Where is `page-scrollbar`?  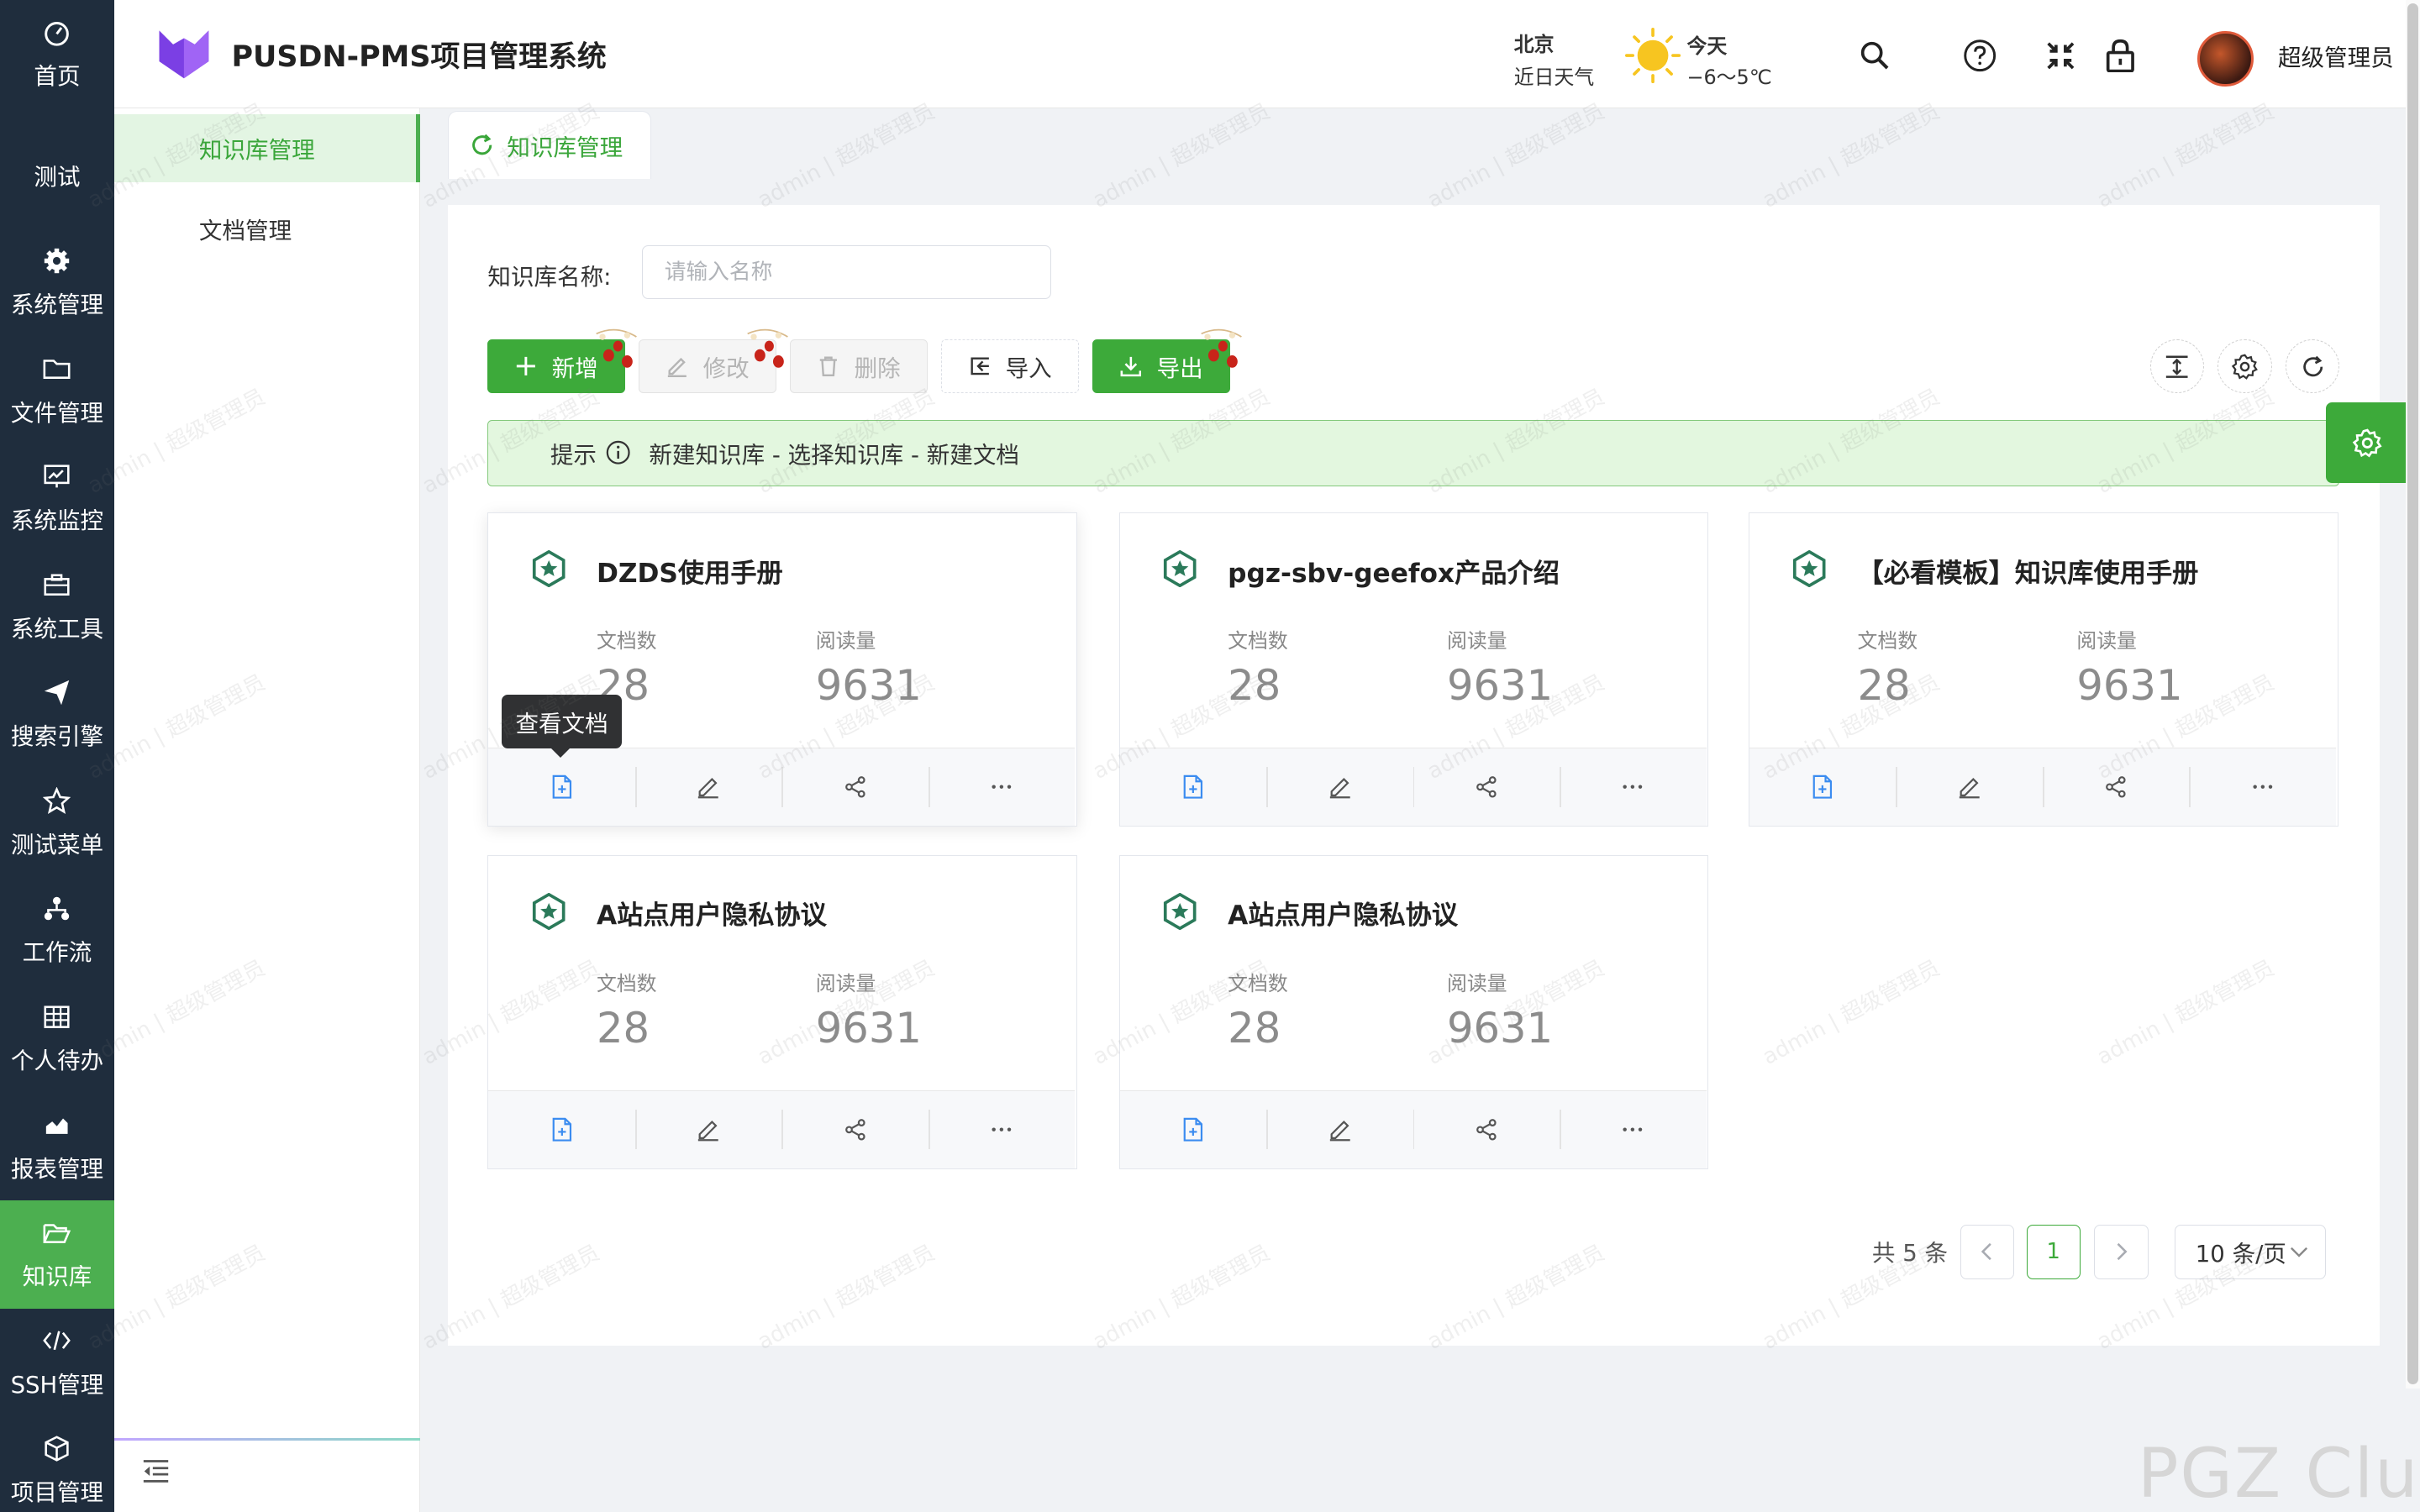
page-scrollbar is located at coordinates (2413, 694).